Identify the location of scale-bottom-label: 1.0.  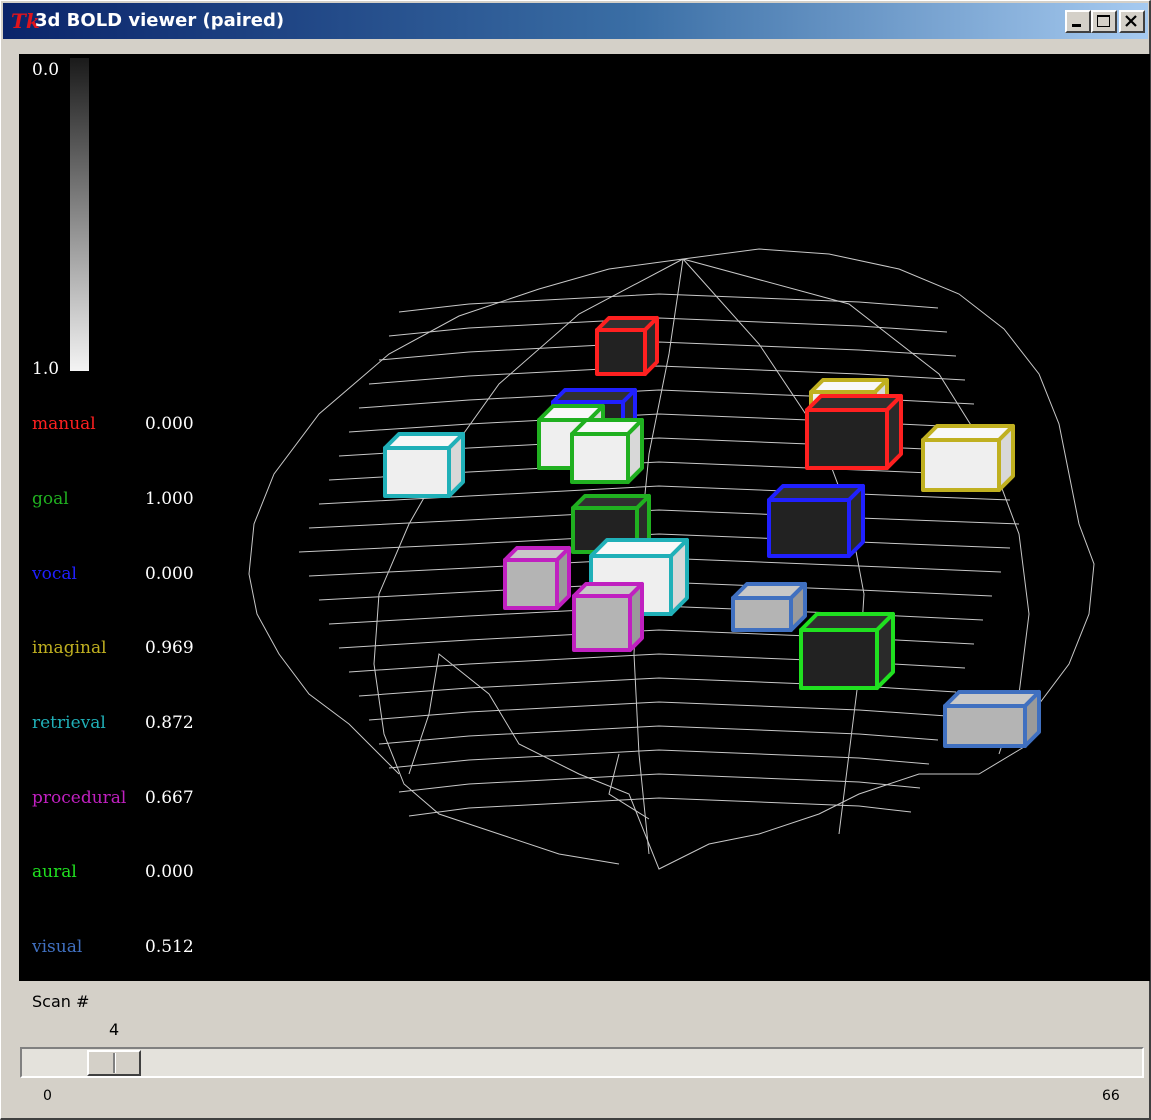
(45, 369).